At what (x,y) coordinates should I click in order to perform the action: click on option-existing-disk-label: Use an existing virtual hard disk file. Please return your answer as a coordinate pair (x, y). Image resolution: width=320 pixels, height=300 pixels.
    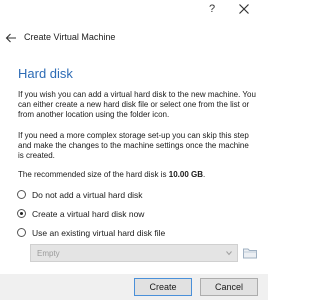
    Looking at the image, I should click on (99, 232).